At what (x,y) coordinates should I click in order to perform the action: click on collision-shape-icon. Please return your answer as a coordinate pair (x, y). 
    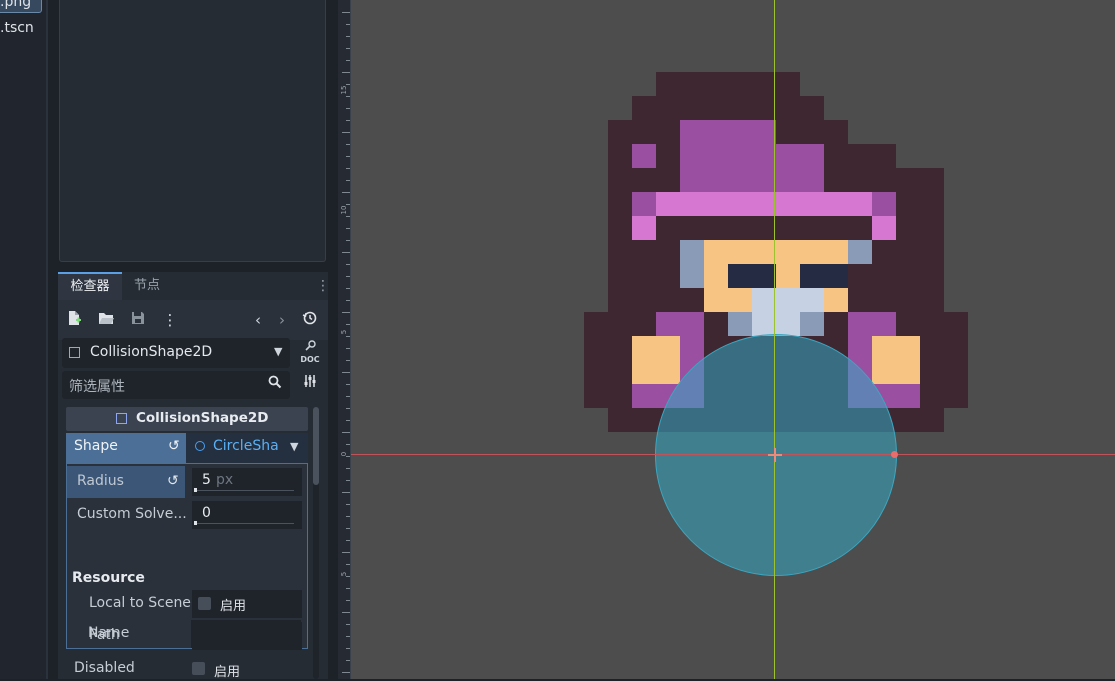
    Looking at the image, I should click on (74, 352).